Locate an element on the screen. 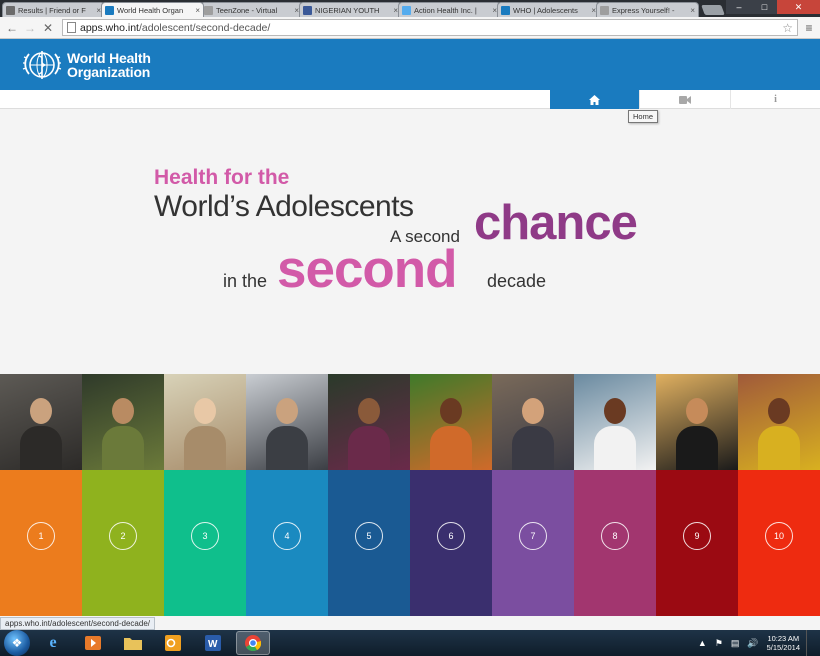 The width and height of the screenshot is (820, 656). clock-time: 10:23 AM is located at coordinates (783, 638).